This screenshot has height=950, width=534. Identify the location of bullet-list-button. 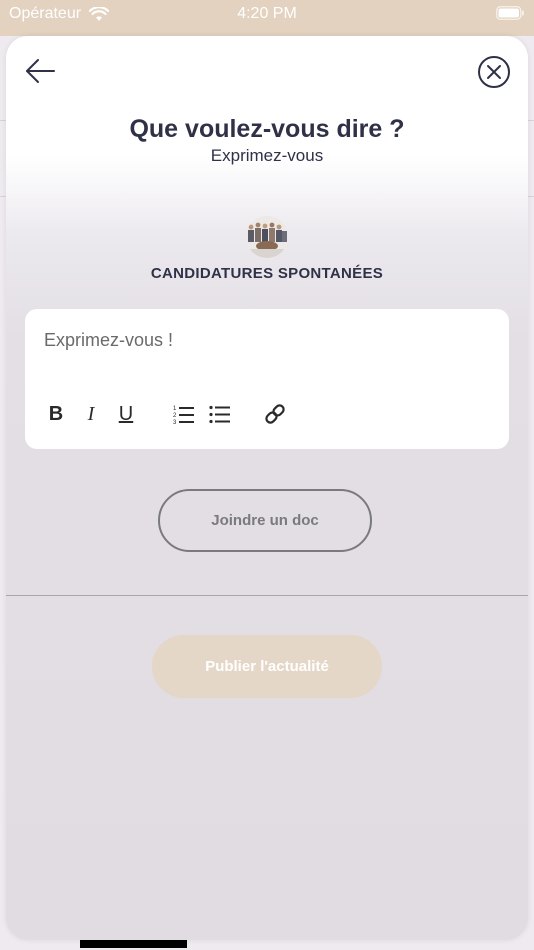
(220, 414).